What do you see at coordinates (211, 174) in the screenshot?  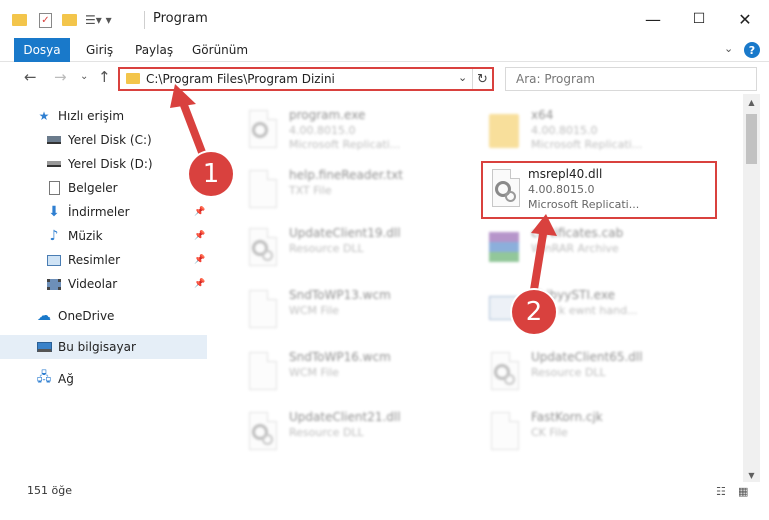 I see `step-1-badge: 1` at bounding box center [211, 174].